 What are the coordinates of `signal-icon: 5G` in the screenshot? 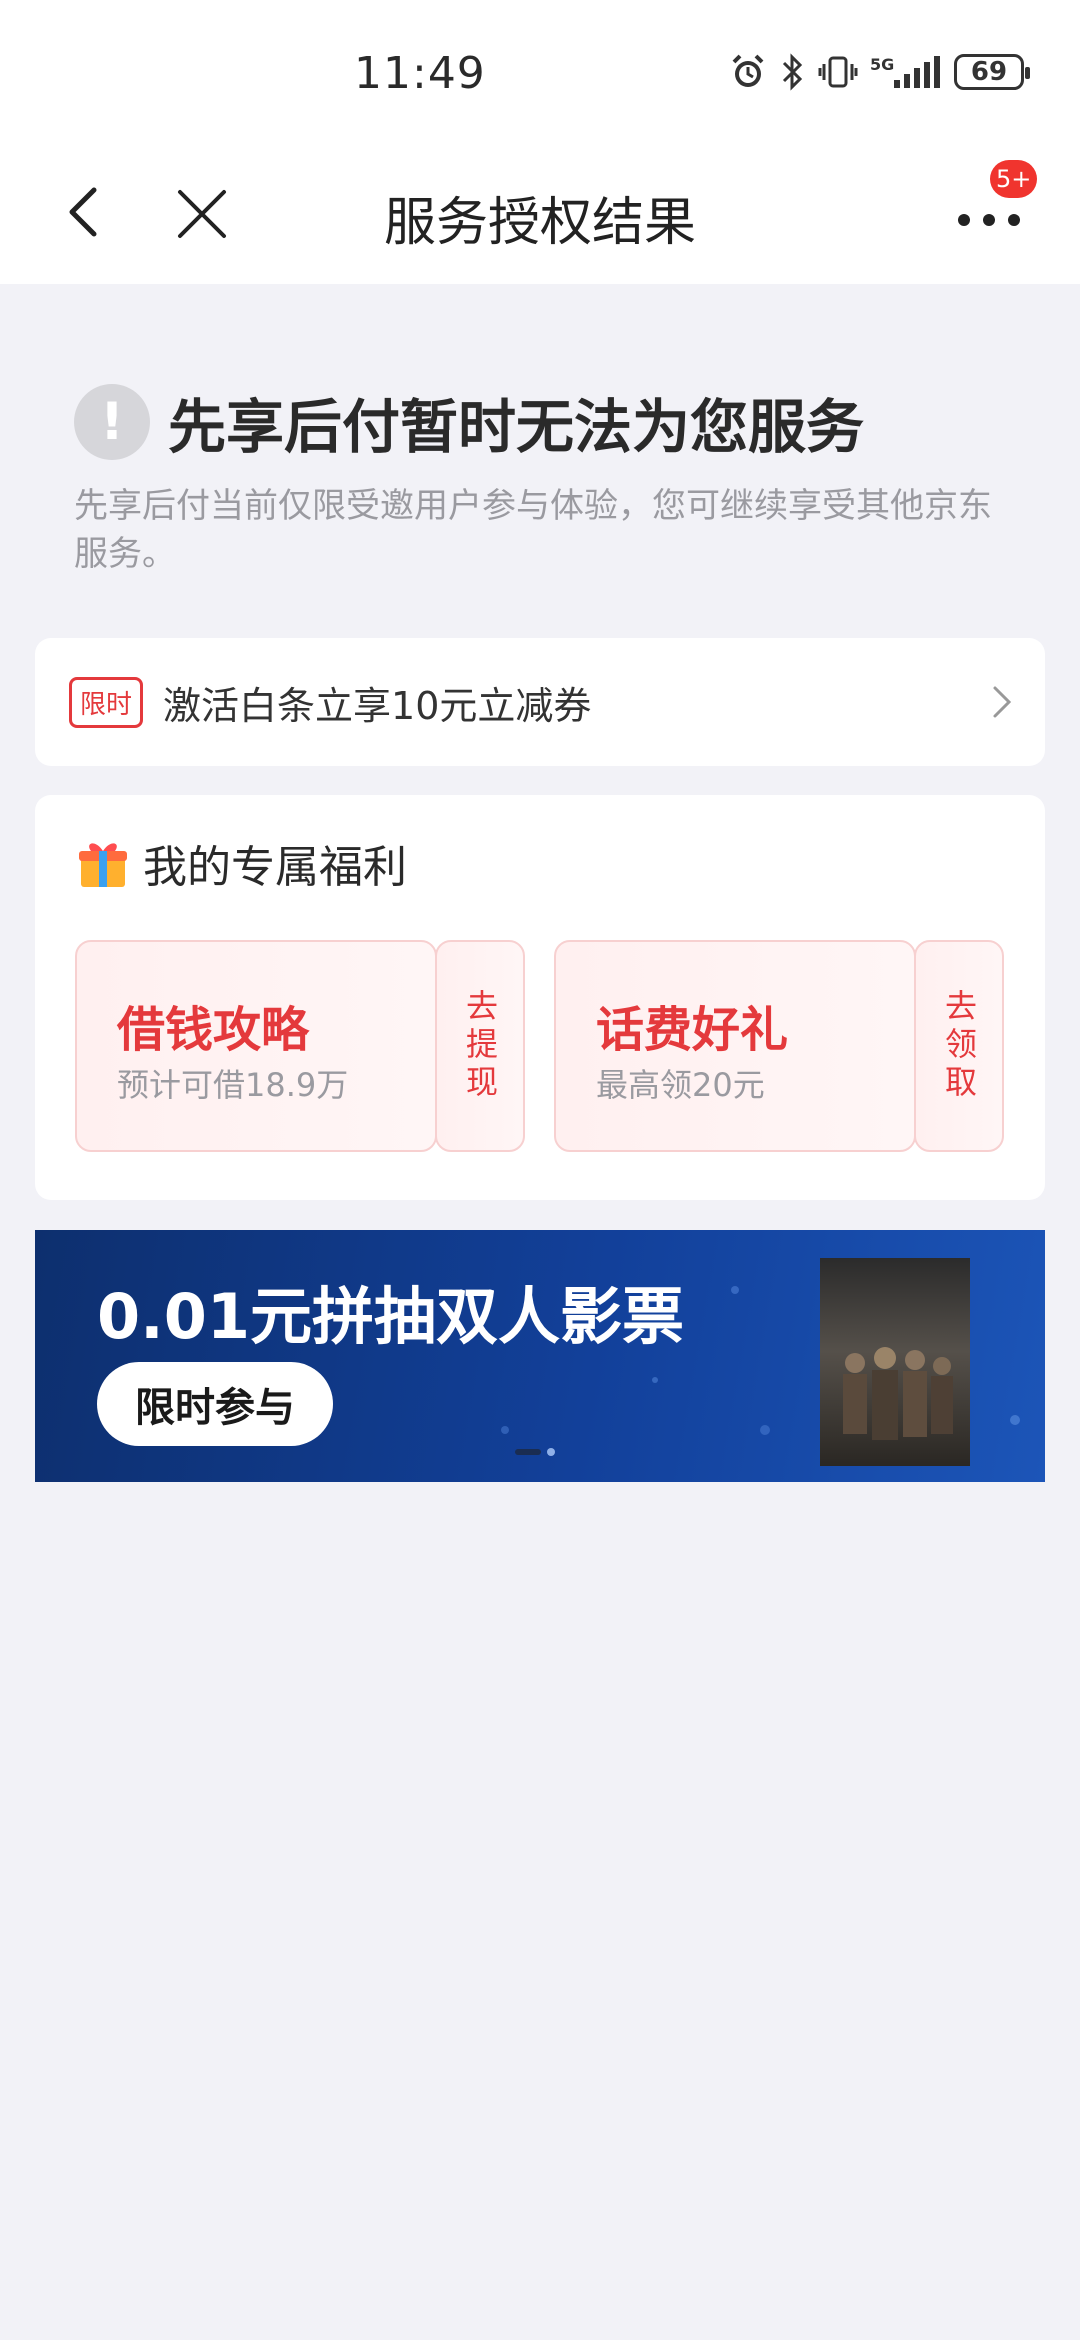 It's located at (906, 72).